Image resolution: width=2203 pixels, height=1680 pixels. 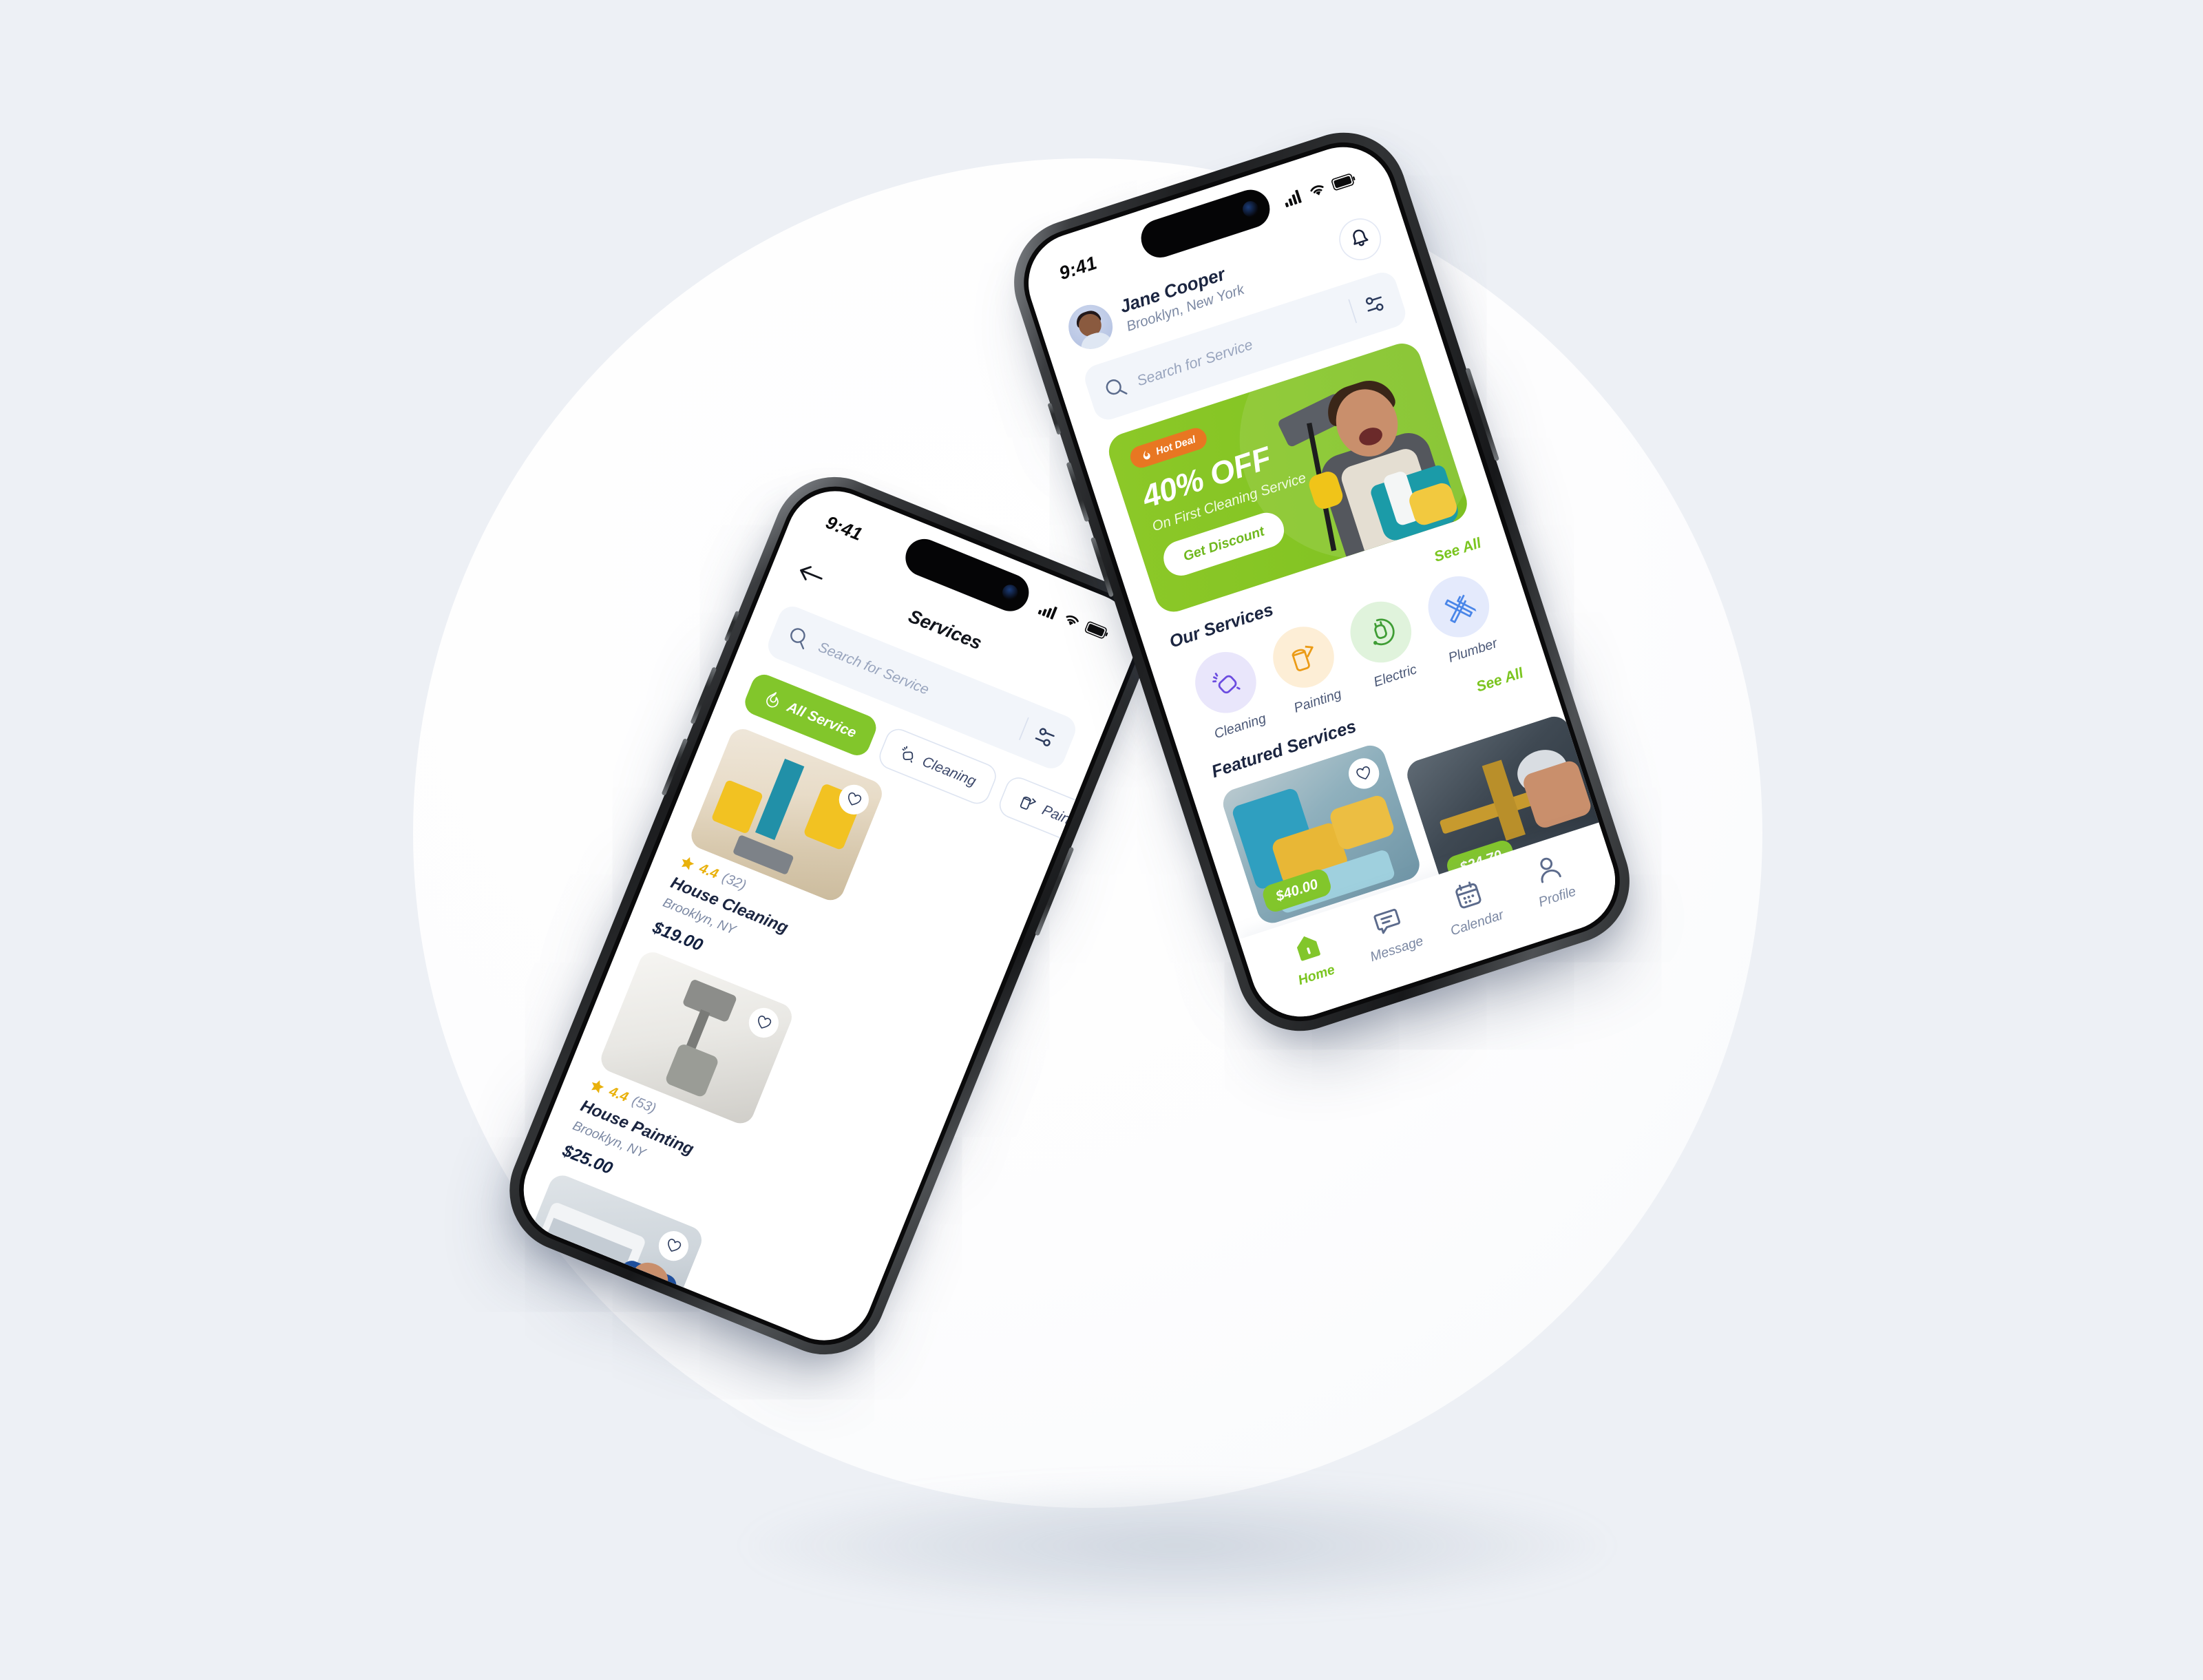 I want to click on service-location: Brooklyn, NY, so click(x=573, y=1348).